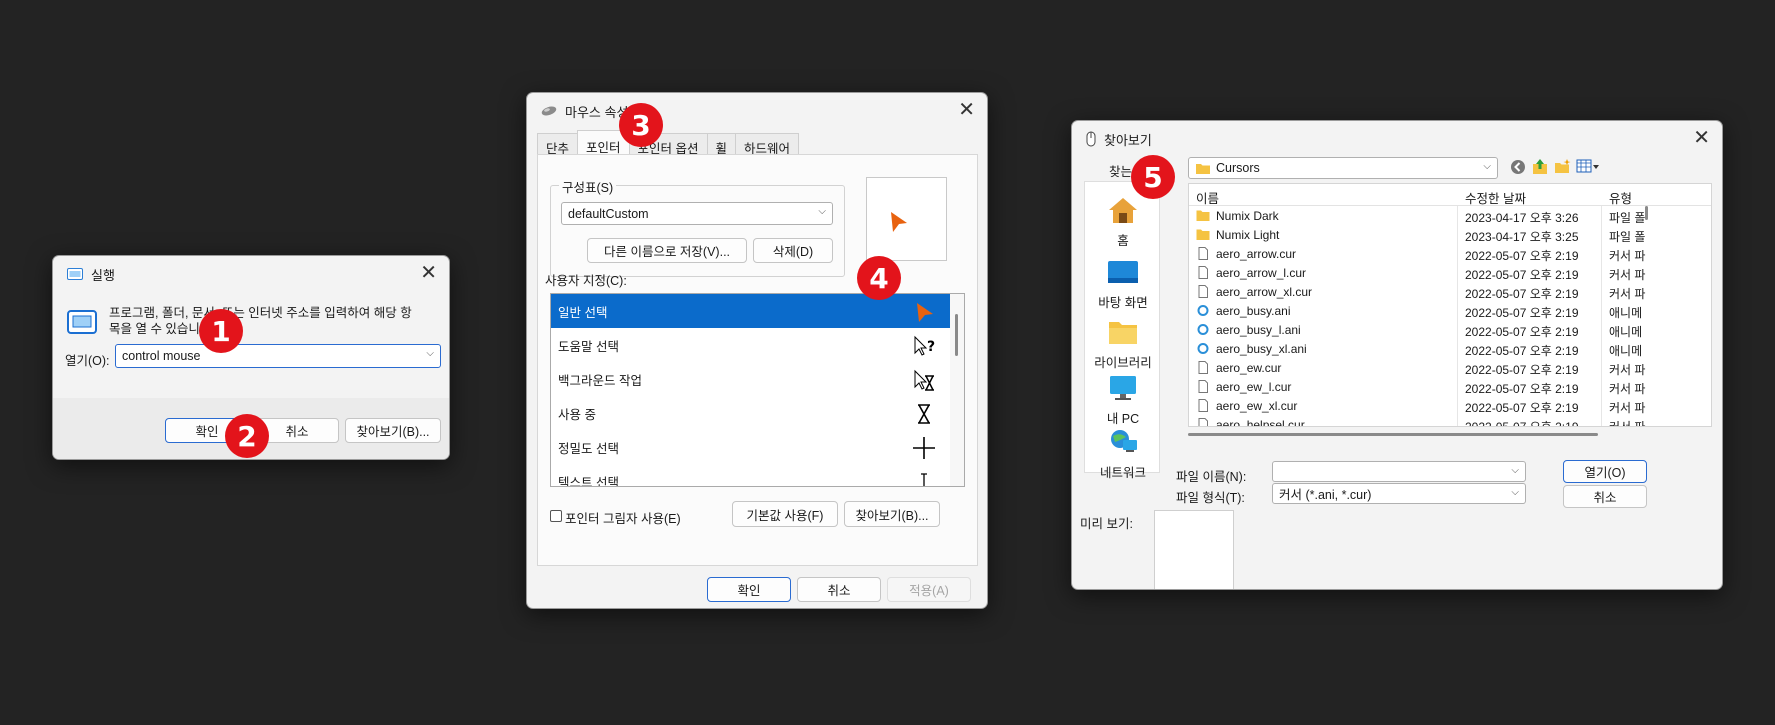 The height and width of the screenshot is (725, 1775). Describe the element at coordinates (1123, 400) in the screenshot. I see `place-this-pc: 내 PC` at that location.